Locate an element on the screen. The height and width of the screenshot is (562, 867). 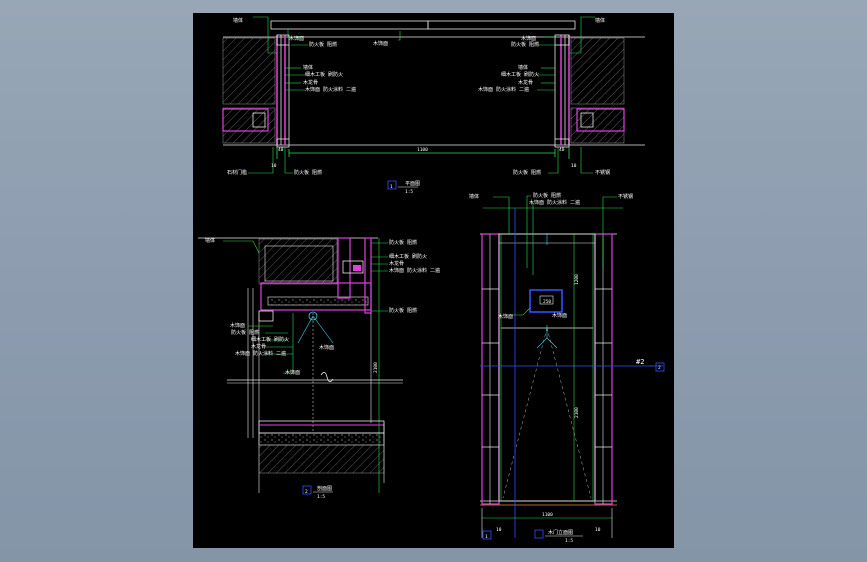
section-label-door: 木饰面 is located at coordinates (292, 372).